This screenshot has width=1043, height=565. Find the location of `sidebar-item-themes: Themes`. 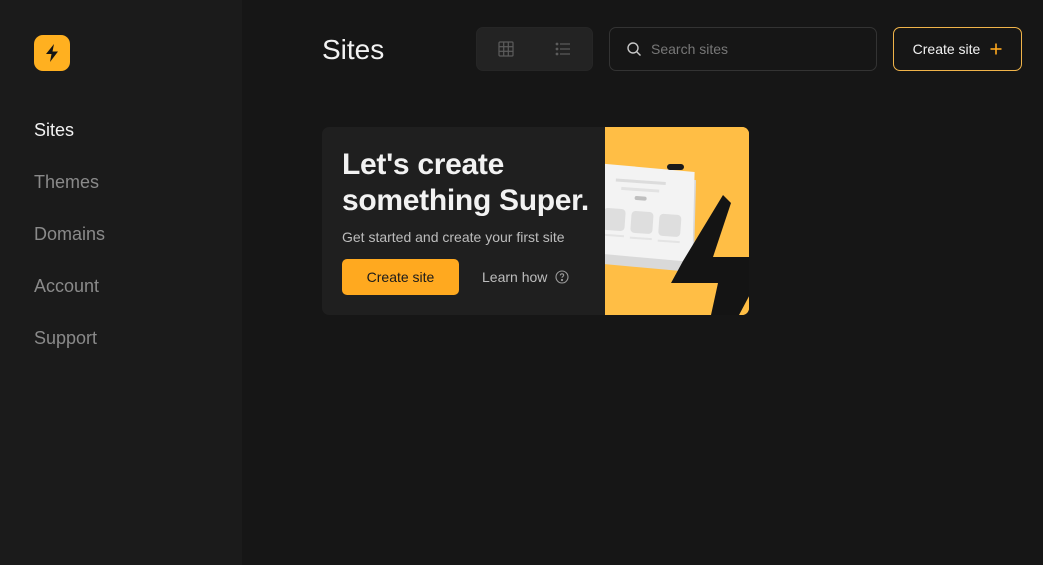

sidebar-item-themes: Themes is located at coordinates (69, 182).